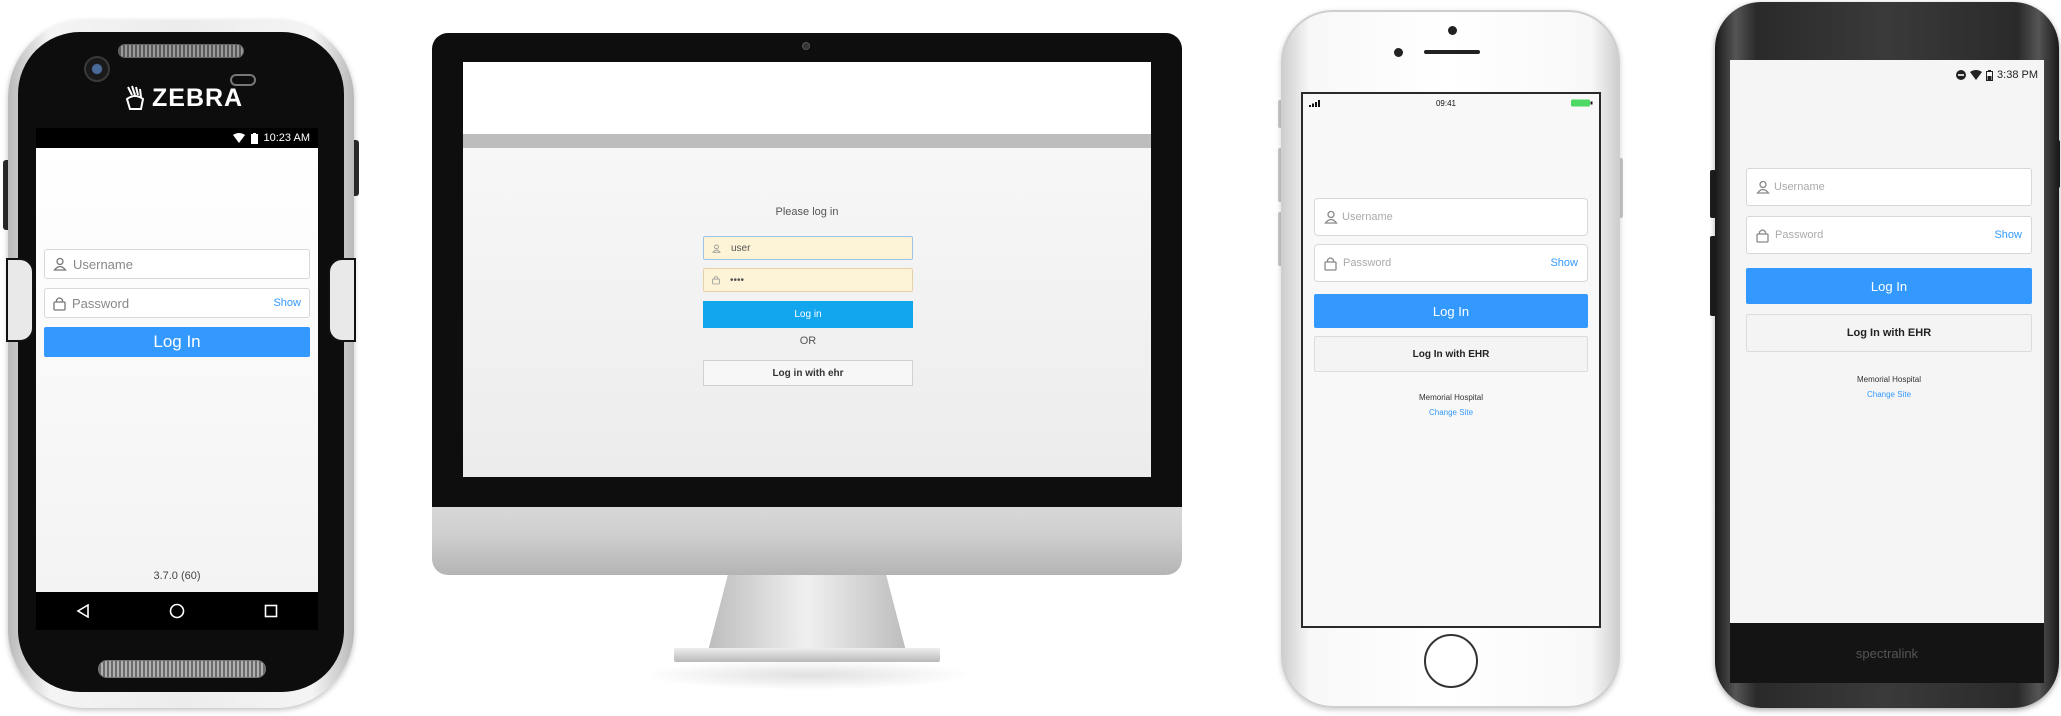 The width and height of the screenshot is (2061, 716). Describe the element at coordinates (83, 611) in the screenshot. I see `back-icon` at that location.